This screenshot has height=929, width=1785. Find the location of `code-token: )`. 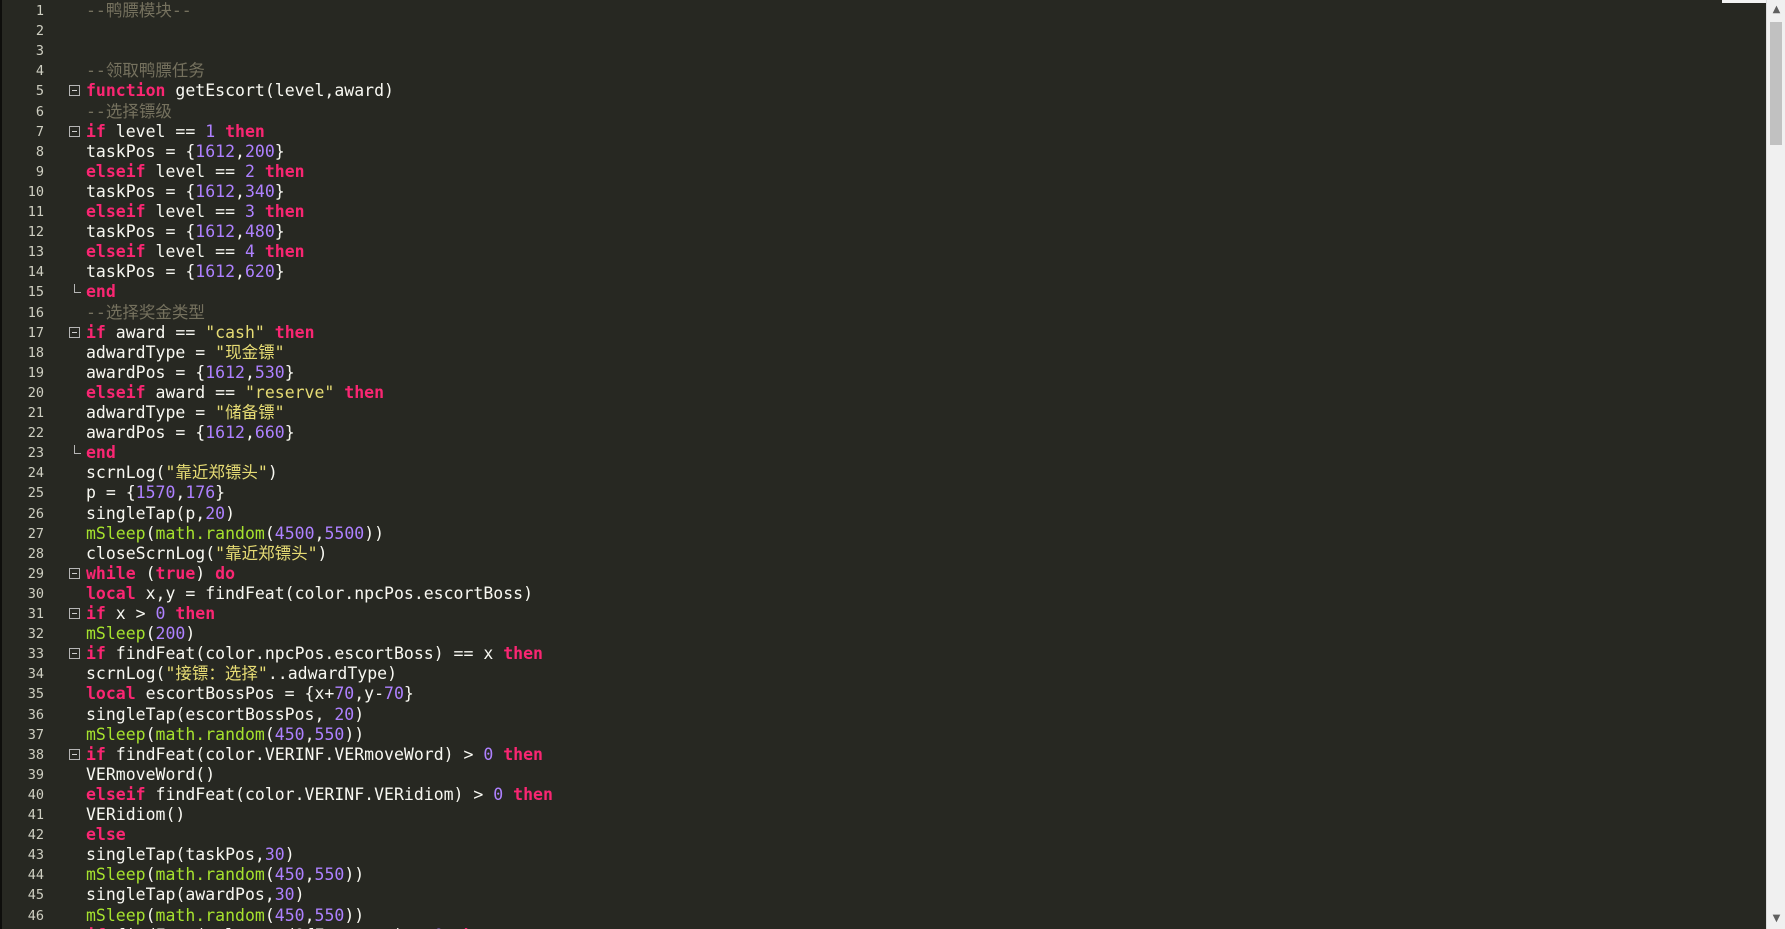

code-token: ) is located at coordinates (272, 473).